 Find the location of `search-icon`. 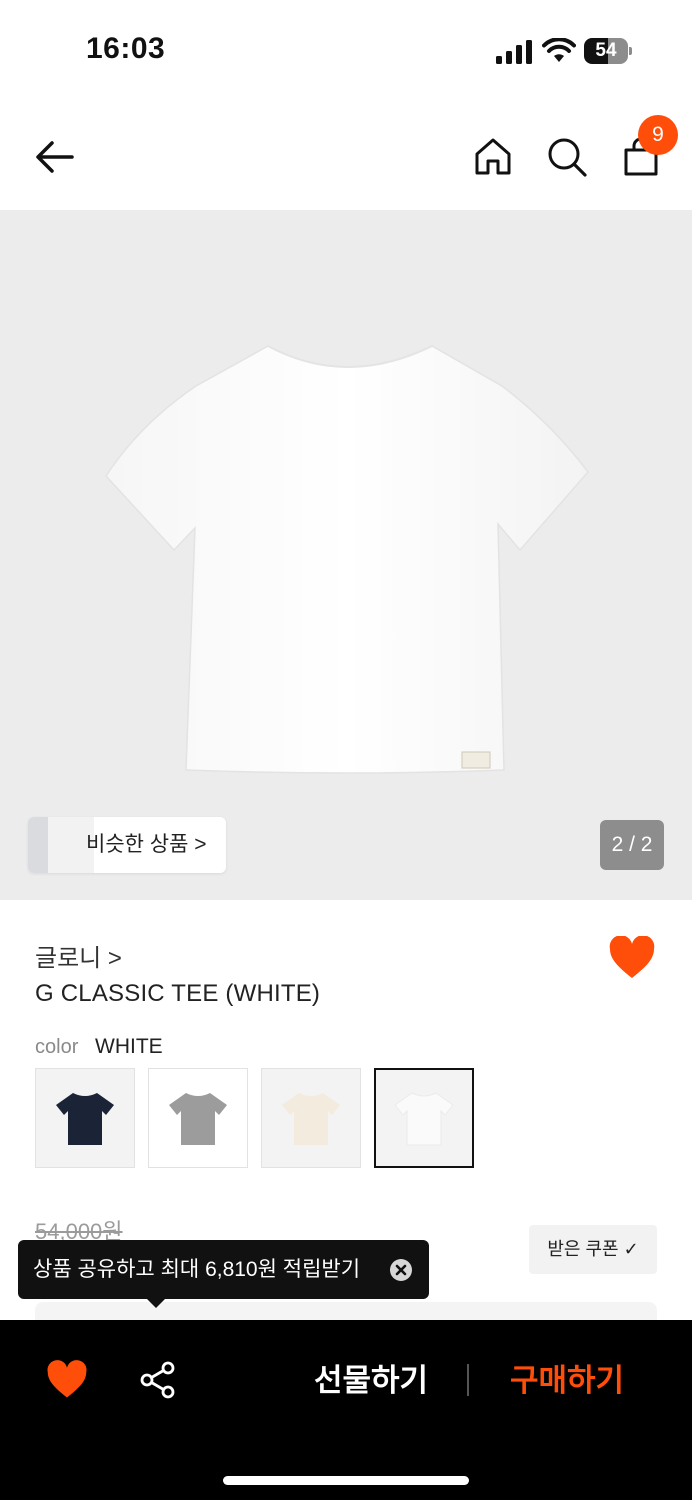

search-icon is located at coordinates (567, 157).